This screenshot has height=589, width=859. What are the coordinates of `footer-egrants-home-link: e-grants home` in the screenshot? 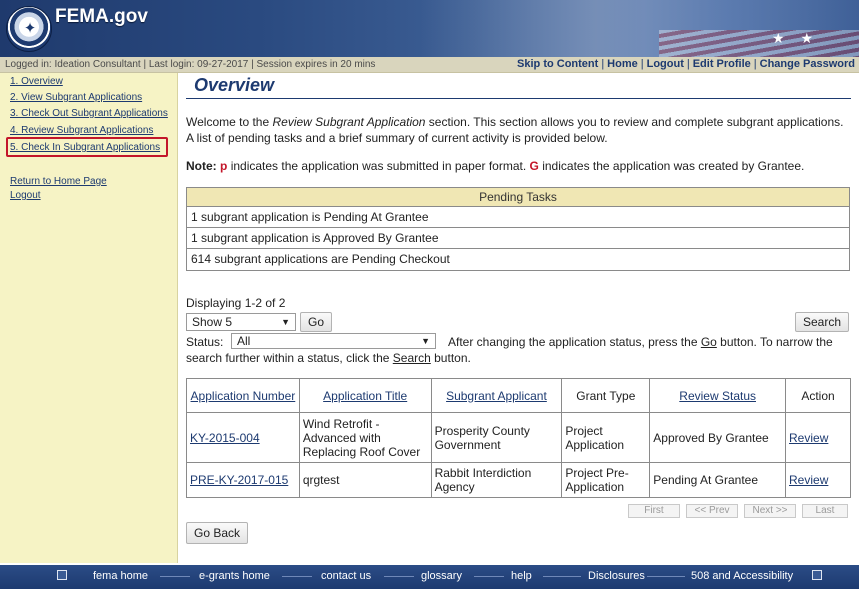 It's located at (234, 576).